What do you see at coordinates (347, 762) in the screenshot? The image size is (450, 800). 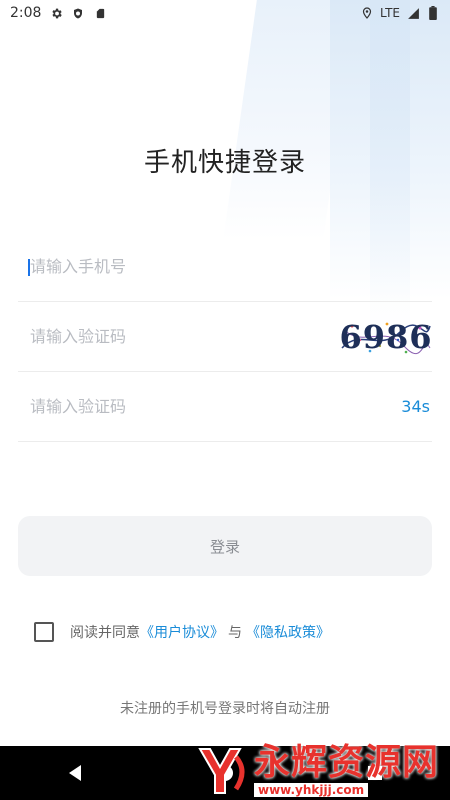 I see `watermark-title: 永辉资源网` at bounding box center [347, 762].